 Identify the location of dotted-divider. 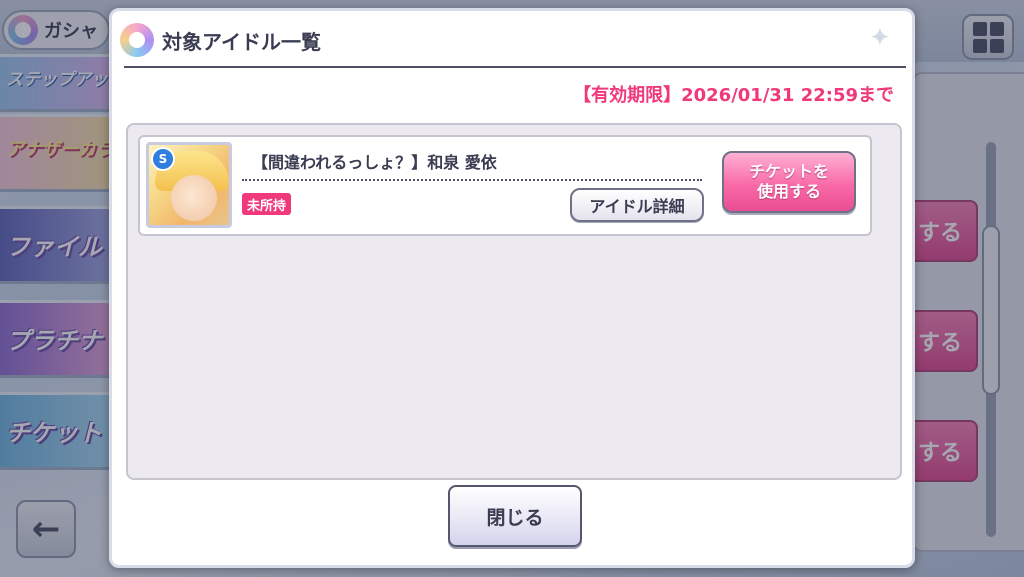
(472, 180).